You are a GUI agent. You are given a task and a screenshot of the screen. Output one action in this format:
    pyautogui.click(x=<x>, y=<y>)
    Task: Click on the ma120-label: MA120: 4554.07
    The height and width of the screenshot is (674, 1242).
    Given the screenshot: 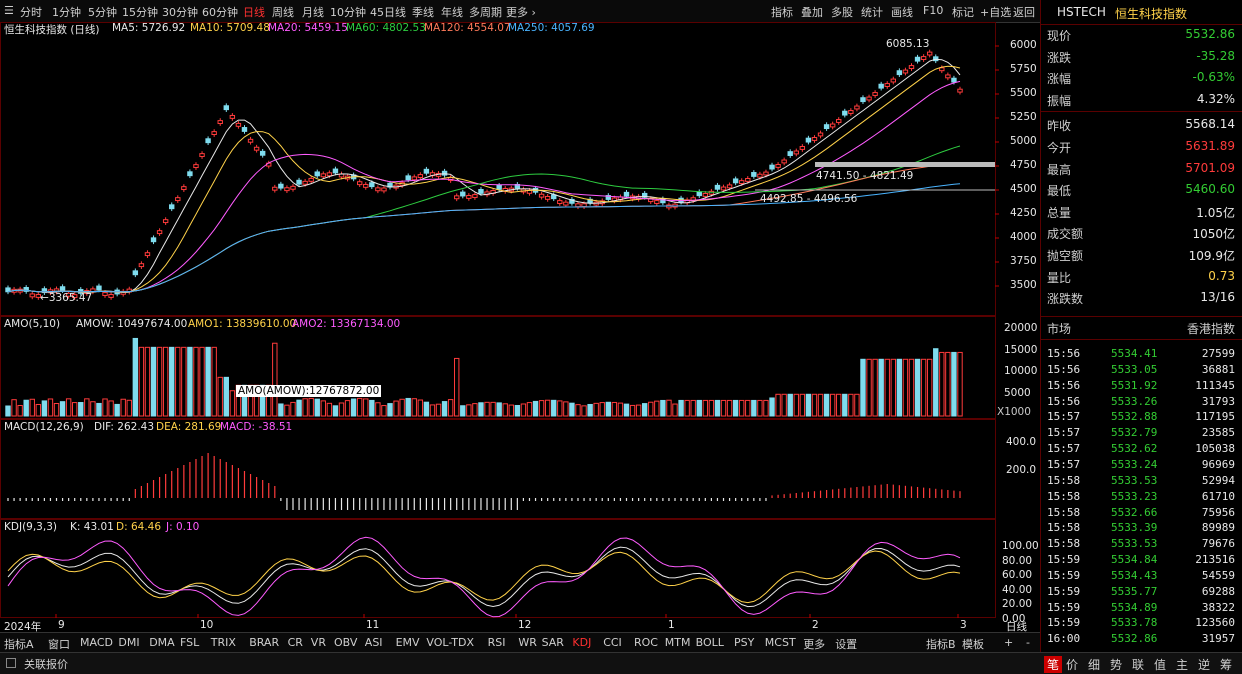 What is the action you would take?
    pyautogui.click(x=467, y=28)
    